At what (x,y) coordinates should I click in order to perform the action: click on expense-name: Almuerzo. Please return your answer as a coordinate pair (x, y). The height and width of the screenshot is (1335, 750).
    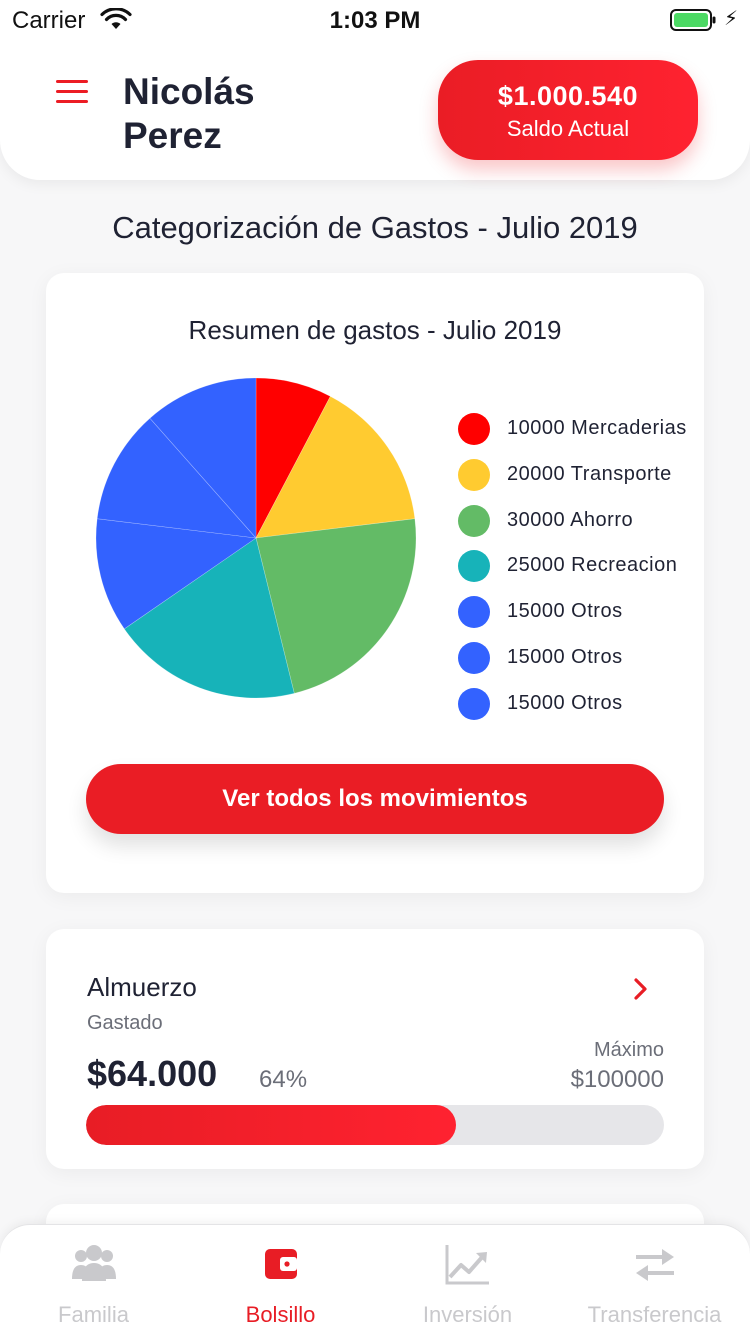
    Looking at the image, I should click on (142, 987).